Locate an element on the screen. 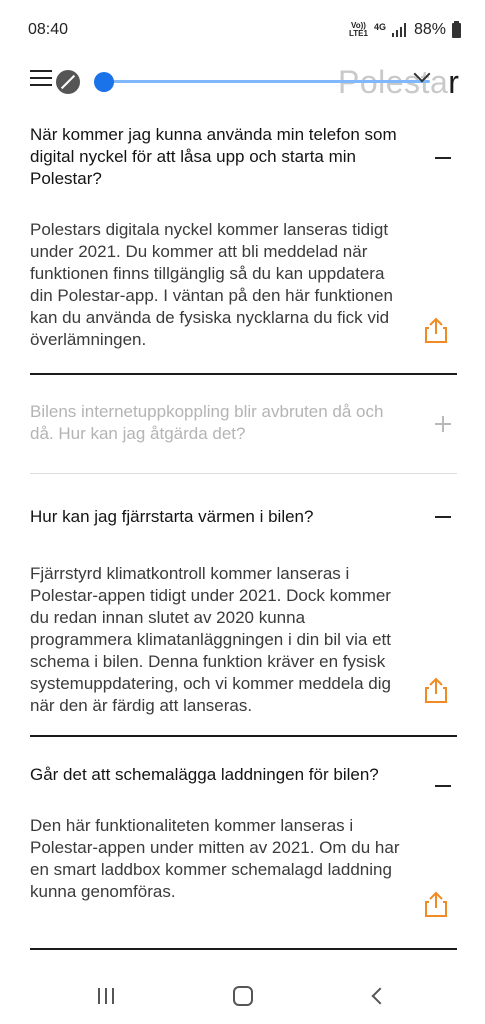 The width and height of the screenshot is (485, 1024). hamburger-menu-icon is located at coordinates (41, 80).